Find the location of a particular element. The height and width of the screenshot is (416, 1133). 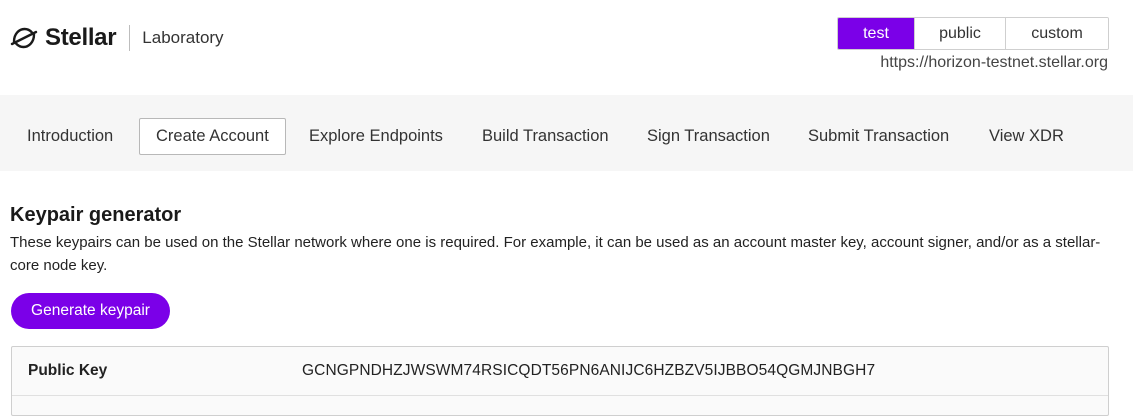

brand-divider is located at coordinates (130, 38).